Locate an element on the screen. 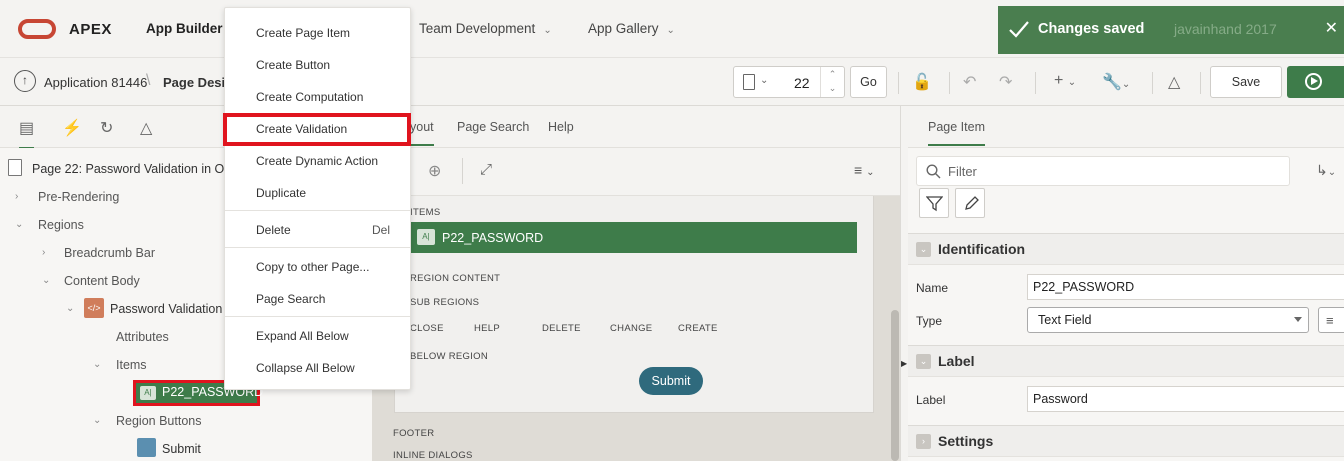 The width and height of the screenshot is (1344, 461). prop-name-label: Name is located at coordinates (932, 288).